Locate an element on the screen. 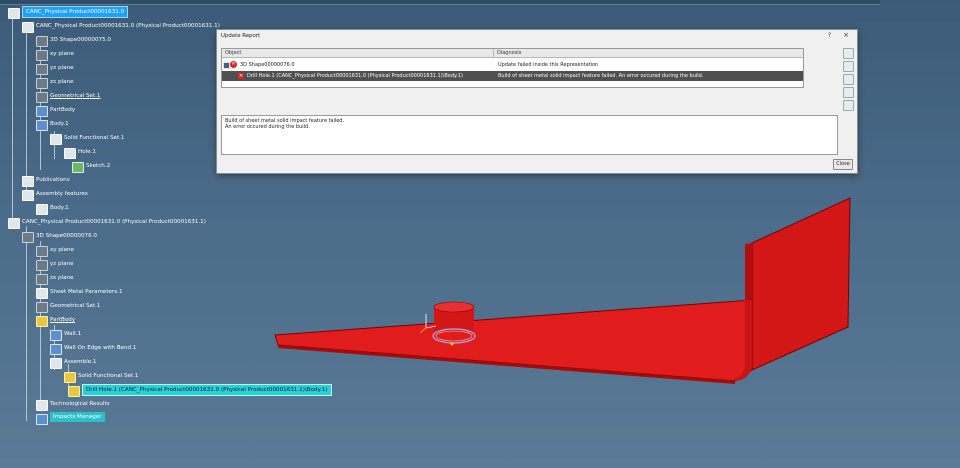 The height and width of the screenshot is (468, 960). hole-icon is located at coordinates (70, 153).